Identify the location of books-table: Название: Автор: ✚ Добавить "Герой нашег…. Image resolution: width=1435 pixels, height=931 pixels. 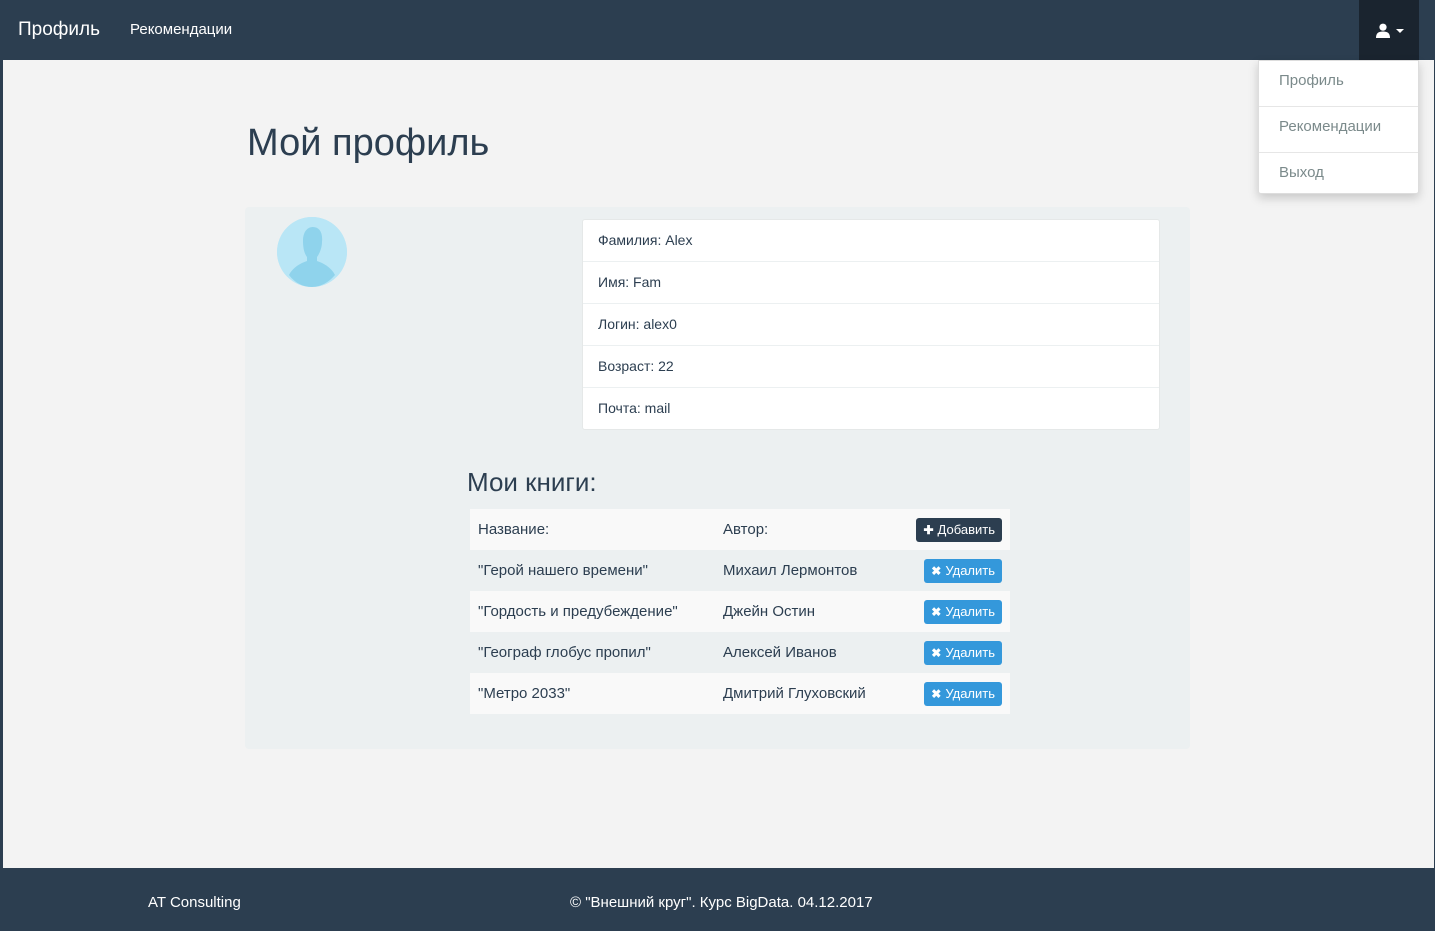
(740, 611).